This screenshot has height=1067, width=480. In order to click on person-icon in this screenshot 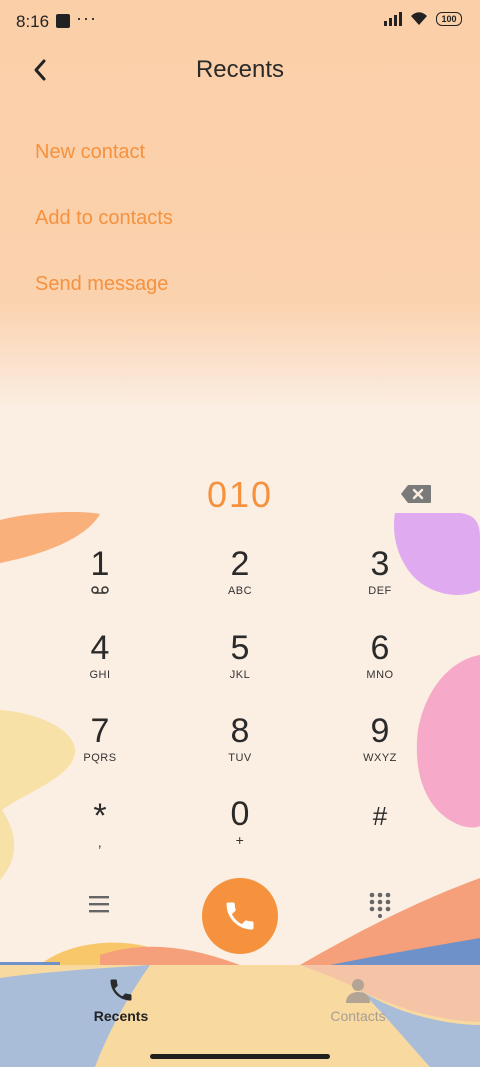, I will do `click(358, 991)`.